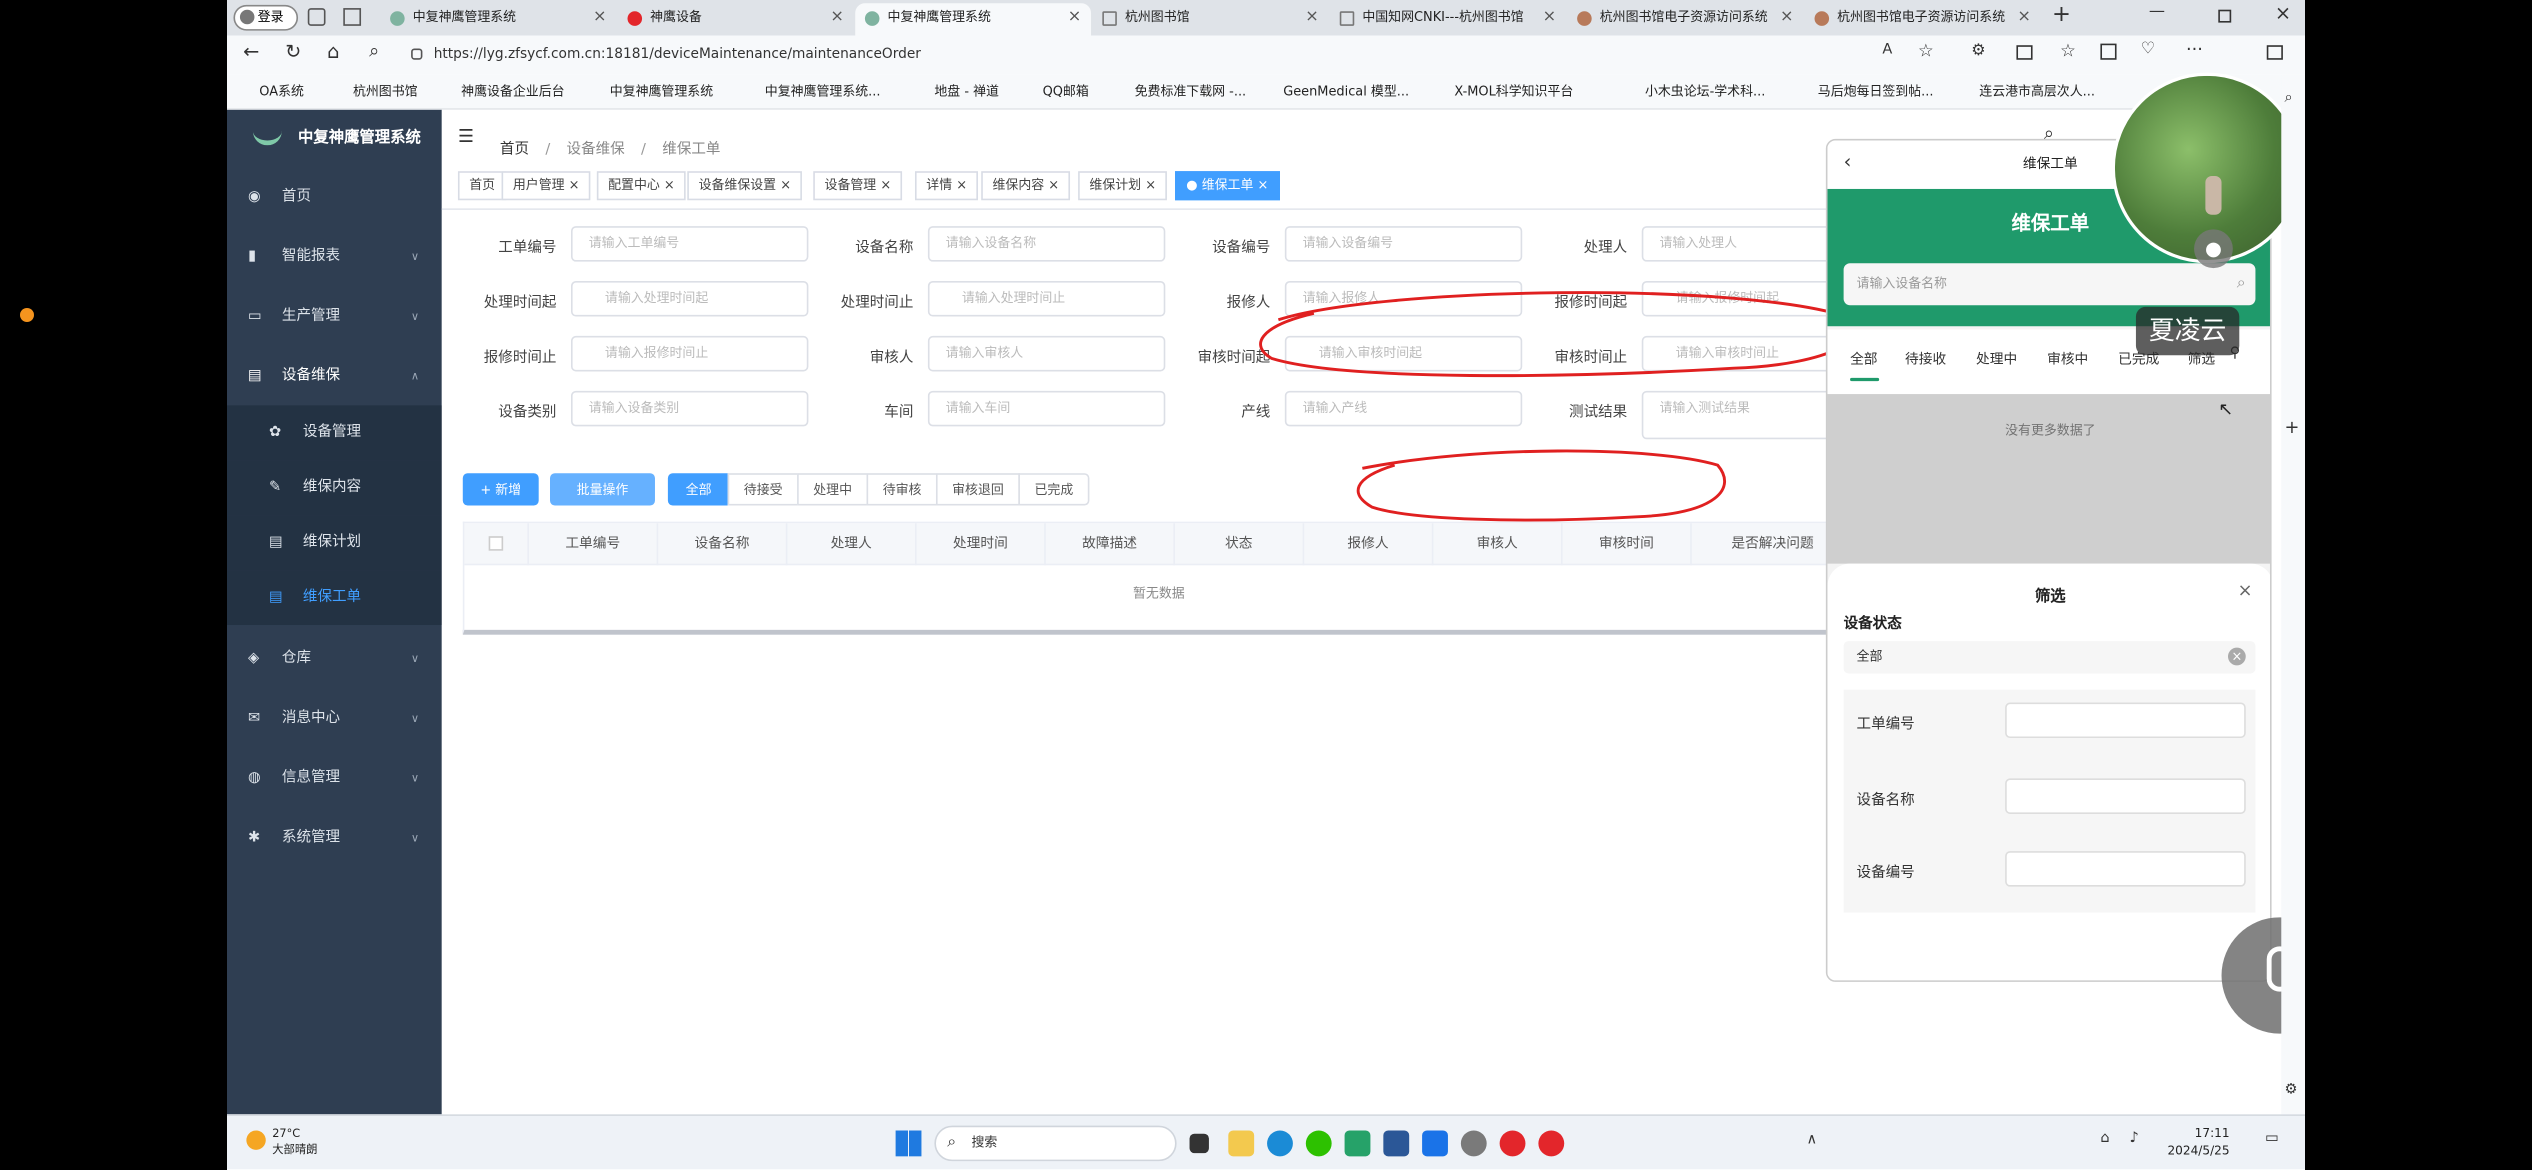 The height and width of the screenshot is (1170, 2532). What do you see at coordinates (698, 489) in the screenshot?
I see `status-tab-all: 全部` at bounding box center [698, 489].